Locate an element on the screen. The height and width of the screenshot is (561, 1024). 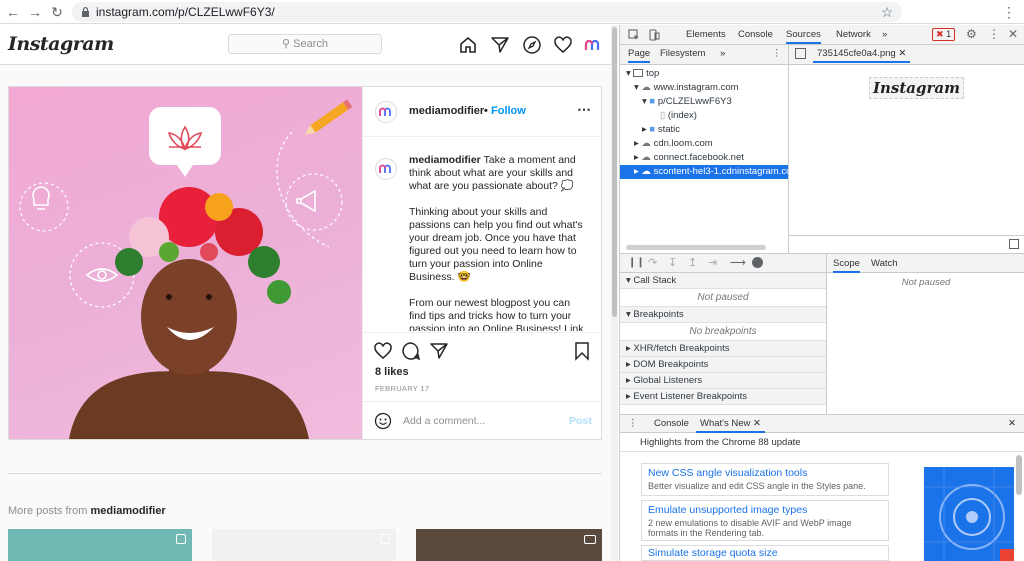
activity-heart-icon is located at coordinates (563, 45).